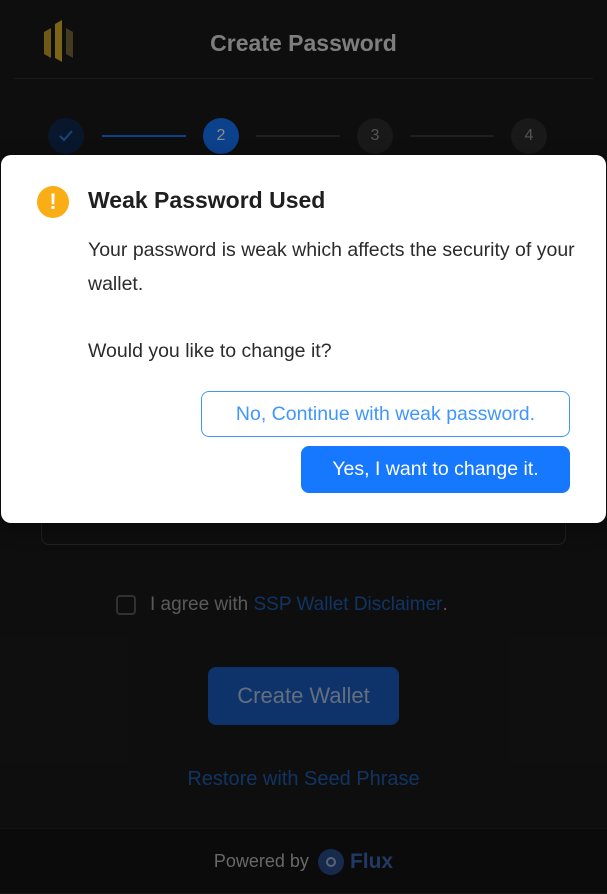  I want to click on dialog-question: Would you like to change it?, so click(210, 351).